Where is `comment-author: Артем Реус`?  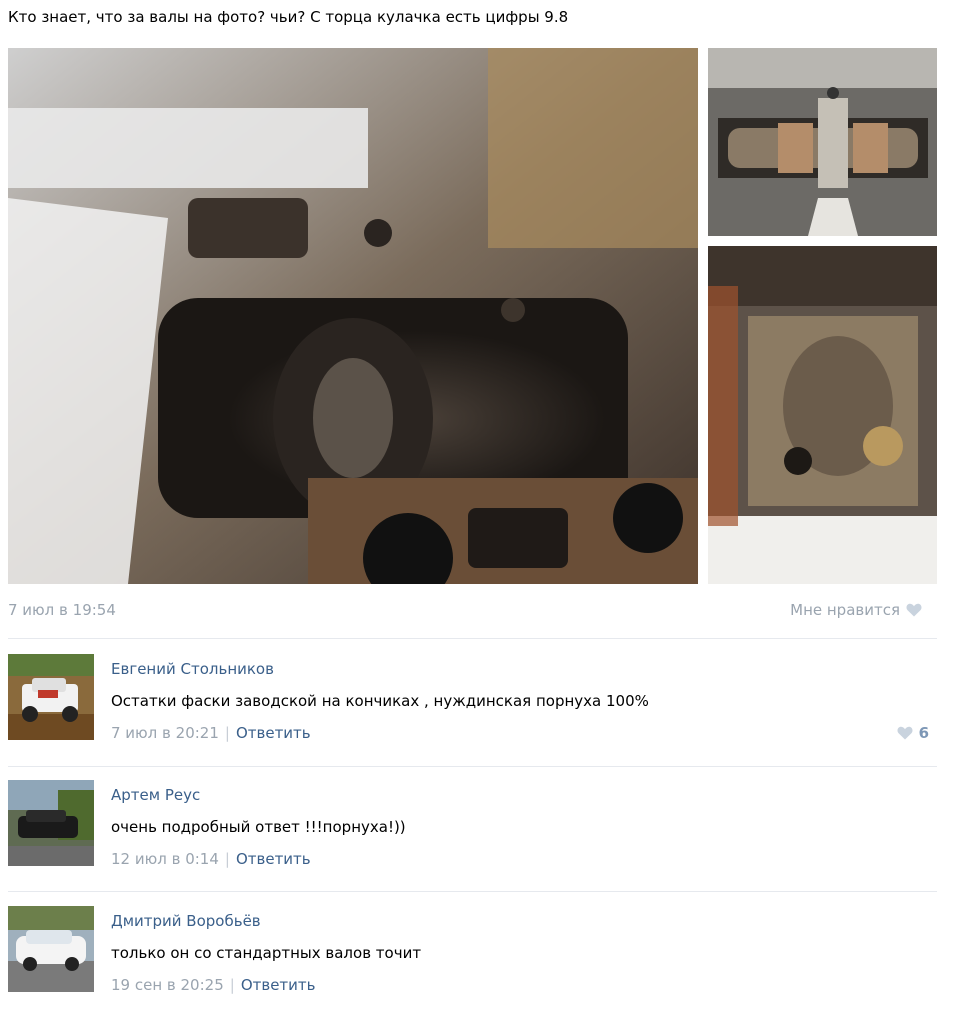 comment-author: Артем Реус is located at coordinates (155, 795).